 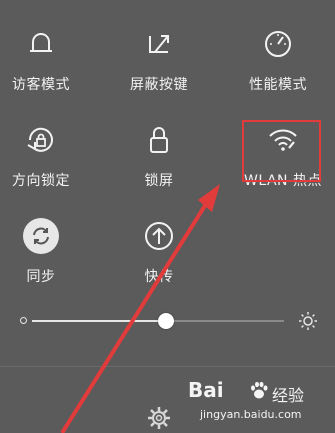 What do you see at coordinates (159, 181) in the screenshot?
I see `tile-label: 锁屏` at bounding box center [159, 181].